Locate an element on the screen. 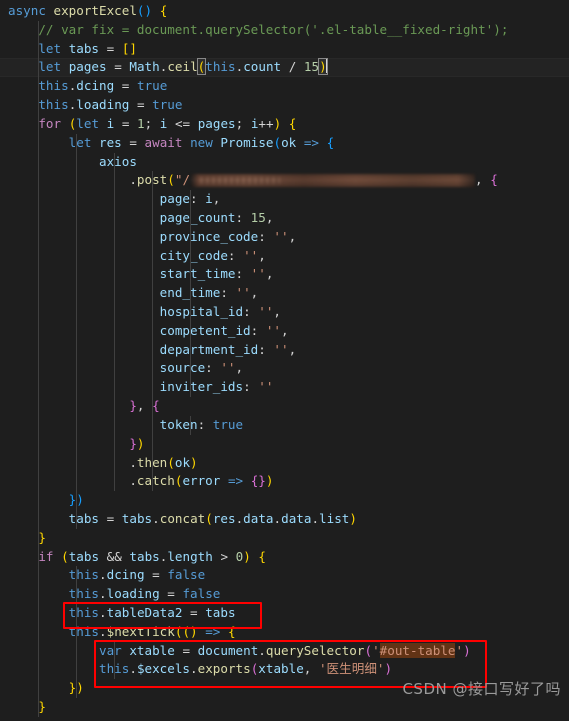 Image resolution: width=569 pixels, height=721 pixels. code-line: end_time: '', is located at coordinates (284, 293).